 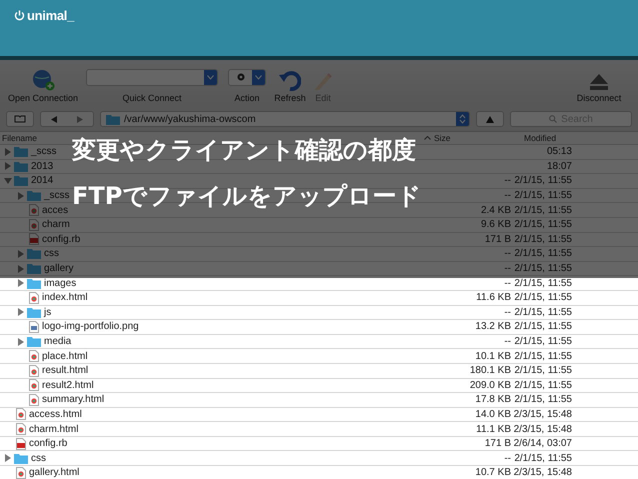 I want to click on toolbar-label: Open Connection, so click(x=43, y=98).